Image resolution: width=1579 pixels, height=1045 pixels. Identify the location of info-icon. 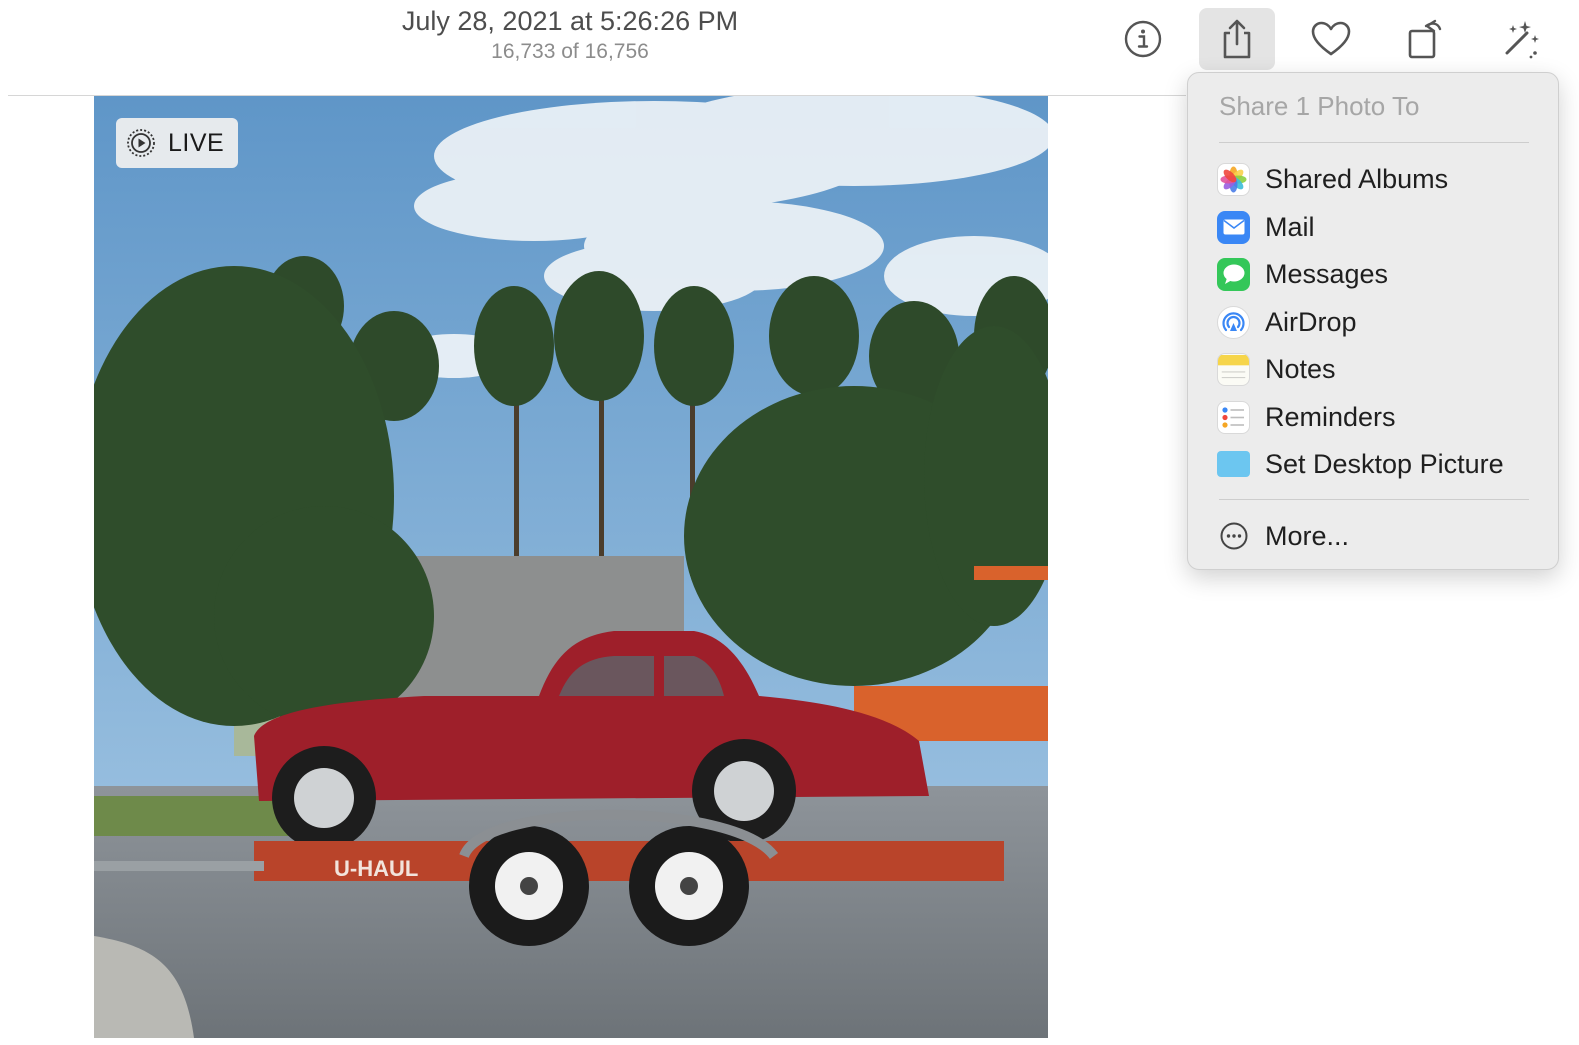
(1143, 39).